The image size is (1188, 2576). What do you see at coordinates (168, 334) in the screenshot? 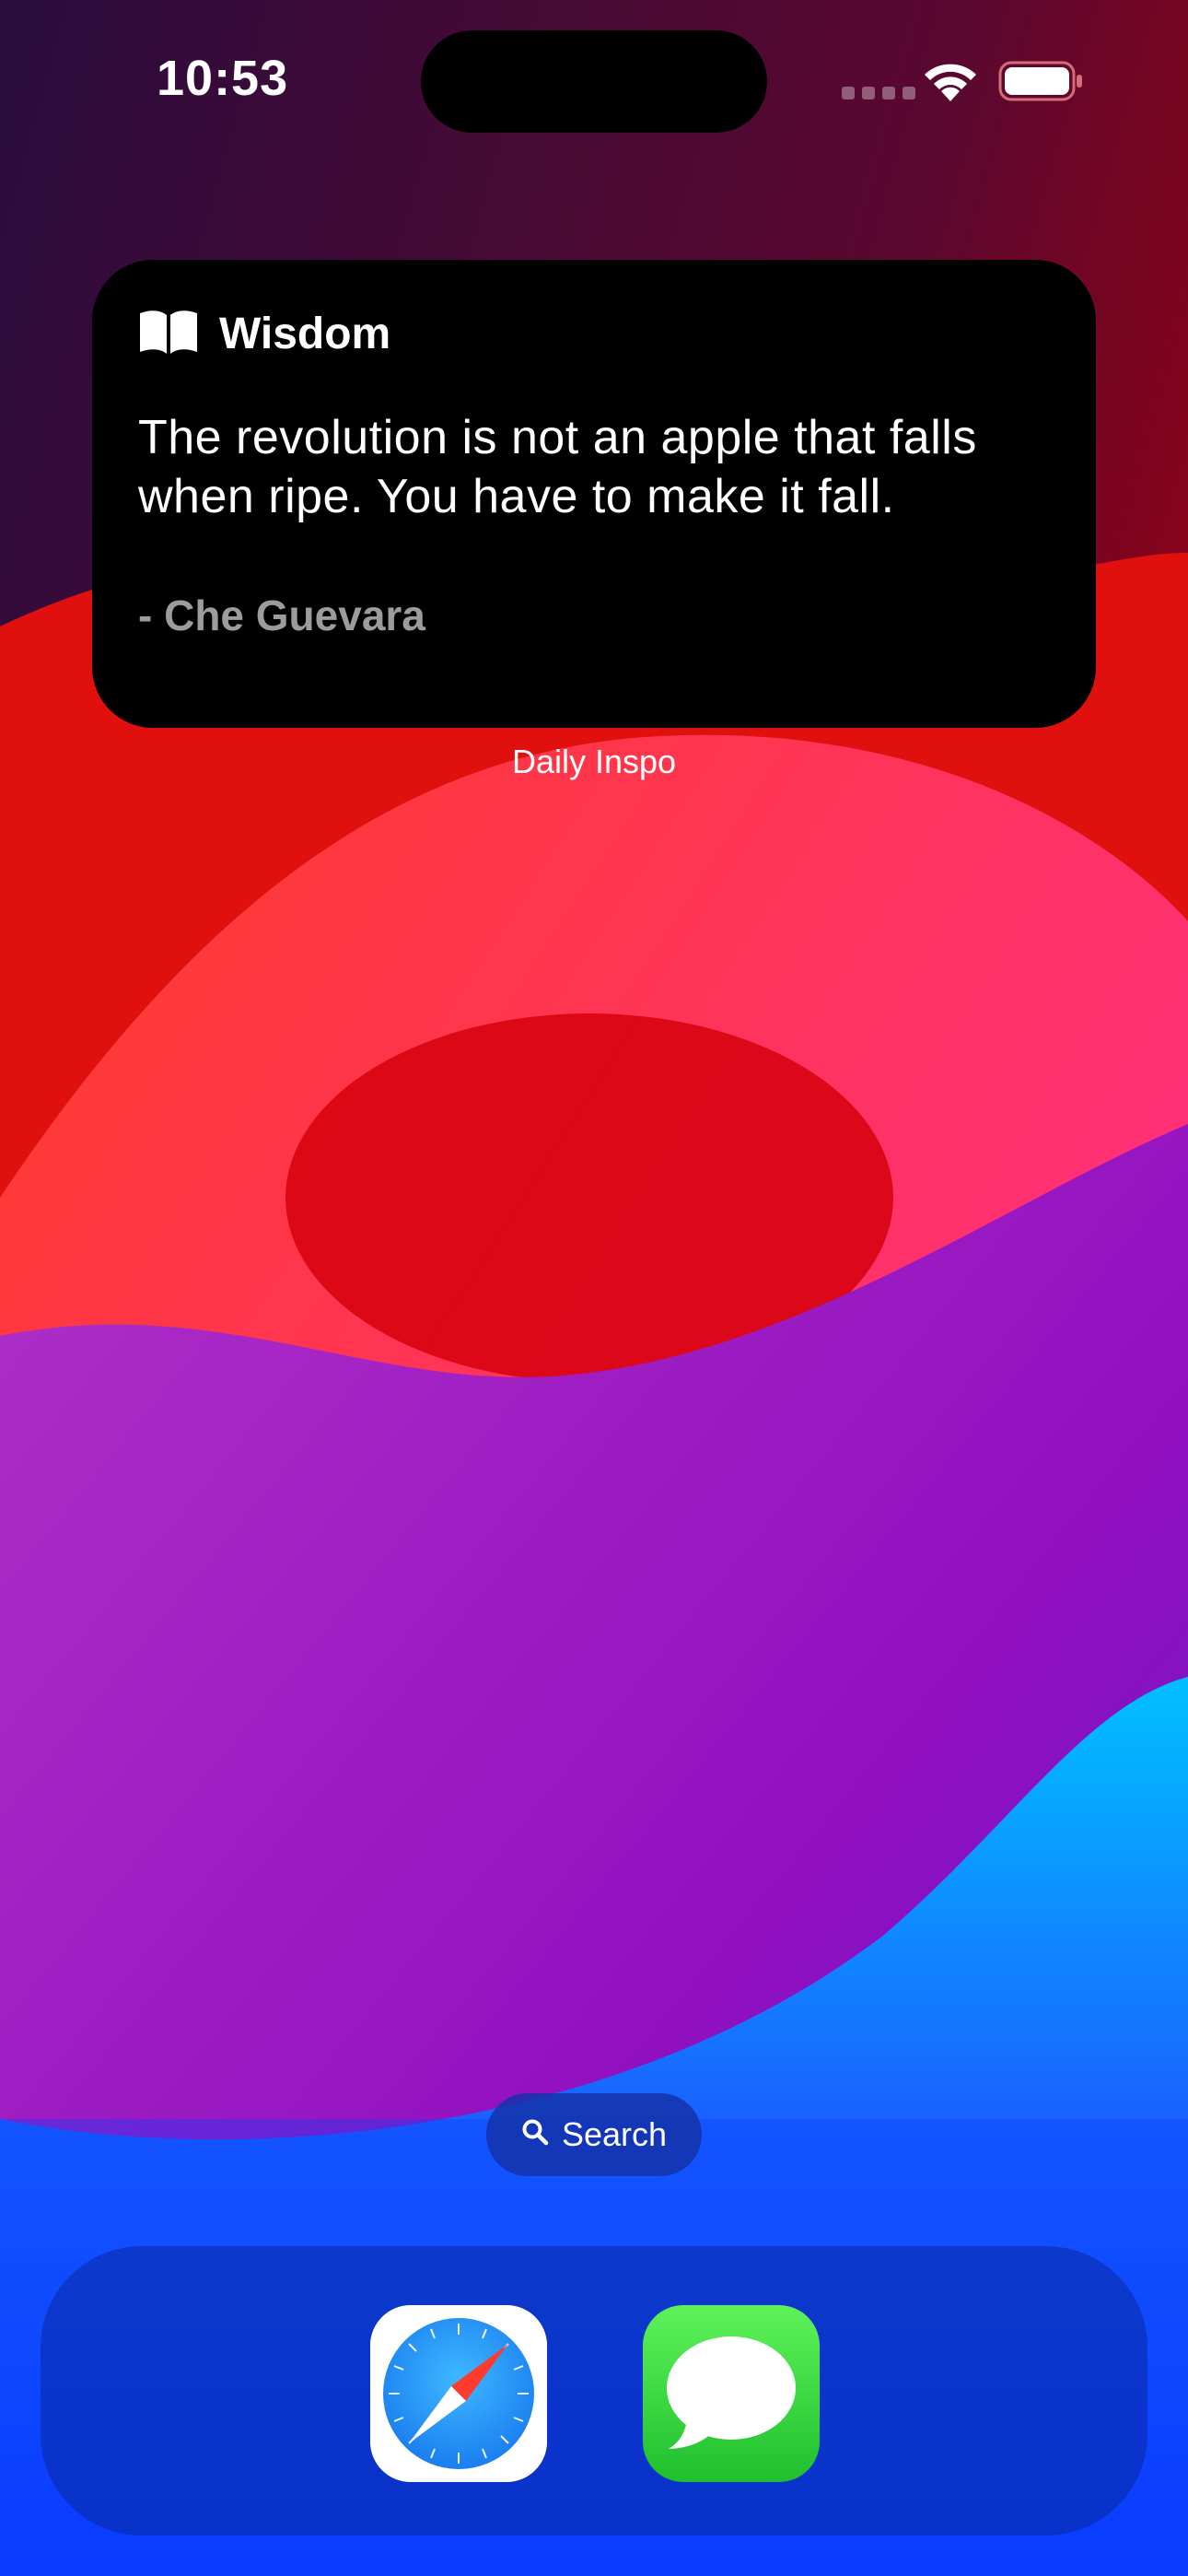
I see `book-icon` at bounding box center [168, 334].